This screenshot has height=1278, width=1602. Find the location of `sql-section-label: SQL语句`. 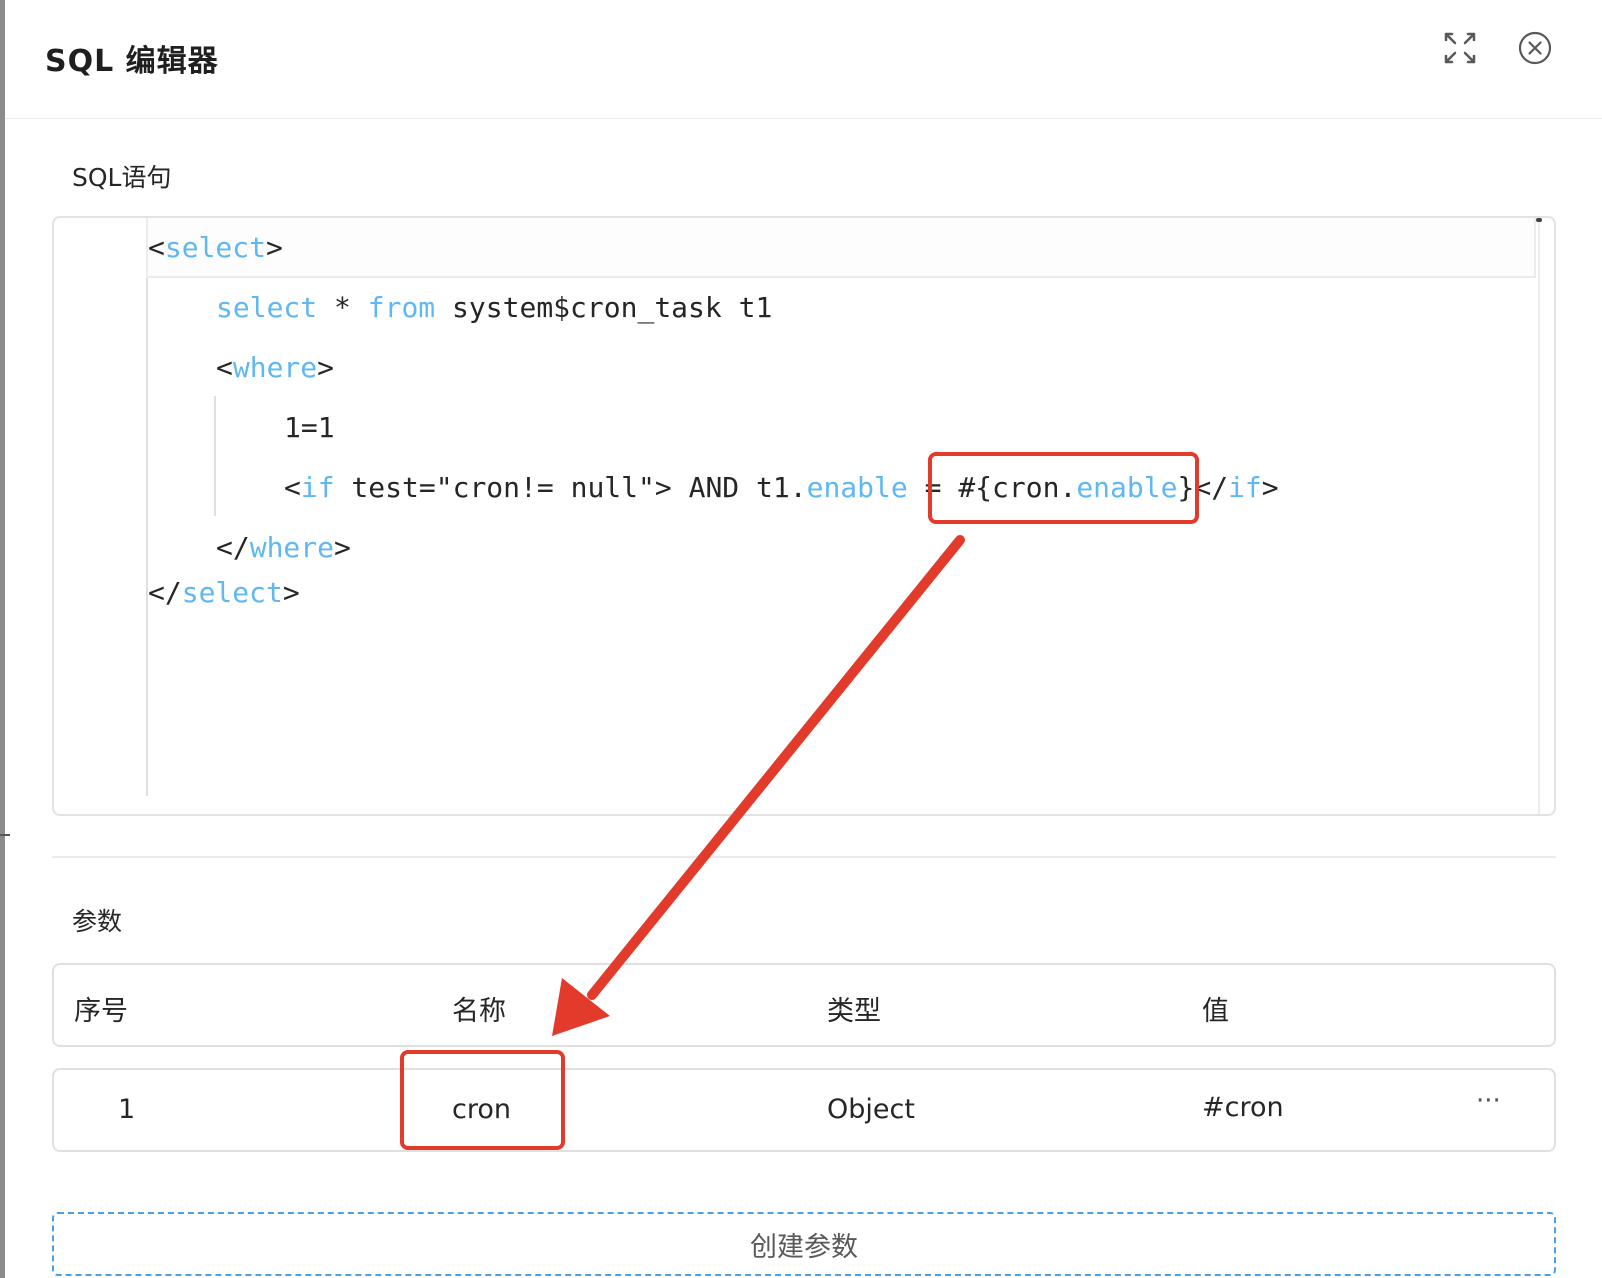

sql-section-label: SQL语句 is located at coordinates (122, 177).